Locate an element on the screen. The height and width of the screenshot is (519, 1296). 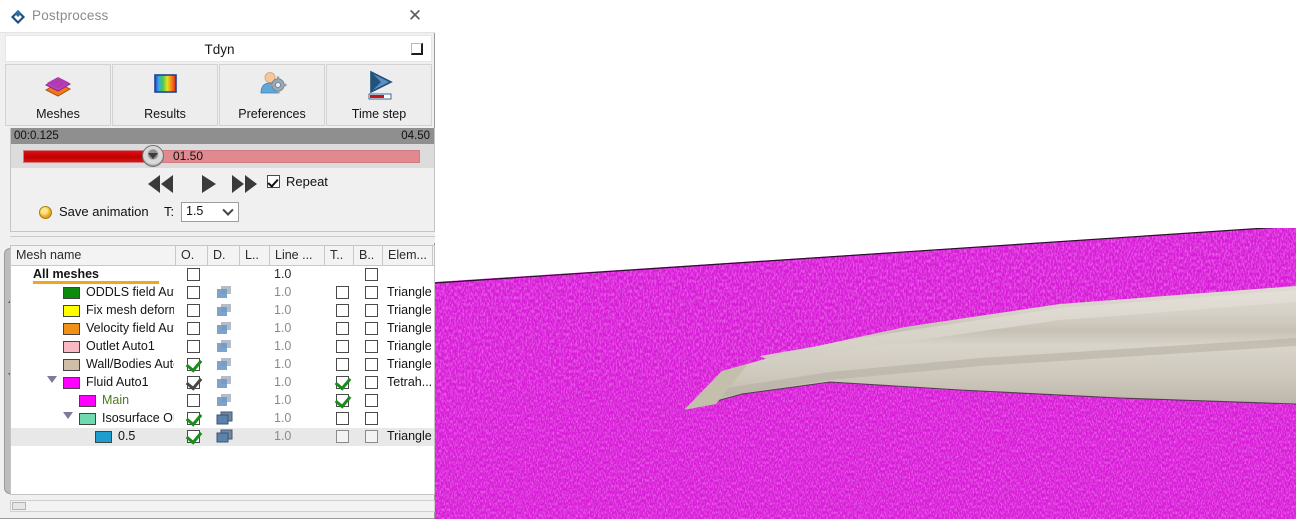
t-value-dropdown: 1.5 is located at coordinates (210, 212).